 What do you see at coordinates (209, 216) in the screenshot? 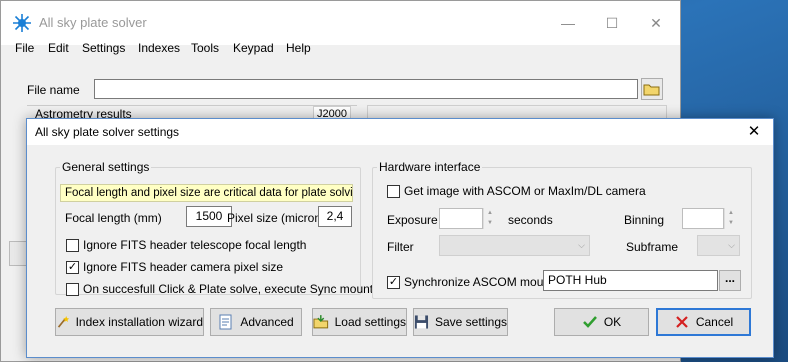
I see `focal-length-input: 1500` at bounding box center [209, 216].